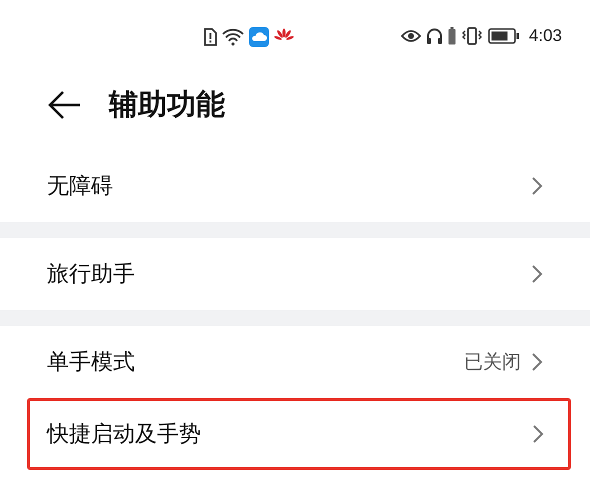 The image size is (590, 479). I want to click on cloud-app-icon, so click(259, 37).